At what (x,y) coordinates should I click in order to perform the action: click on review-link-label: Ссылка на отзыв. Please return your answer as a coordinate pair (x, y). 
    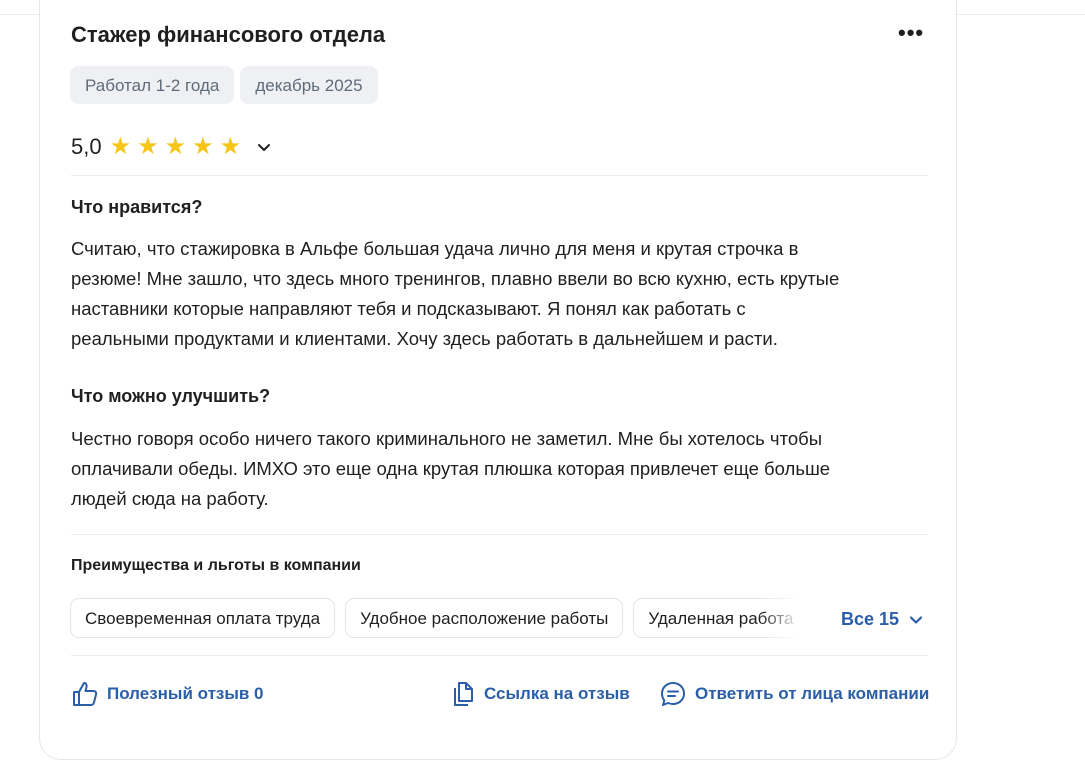
    Looking at the image, I should click on (557, 693).